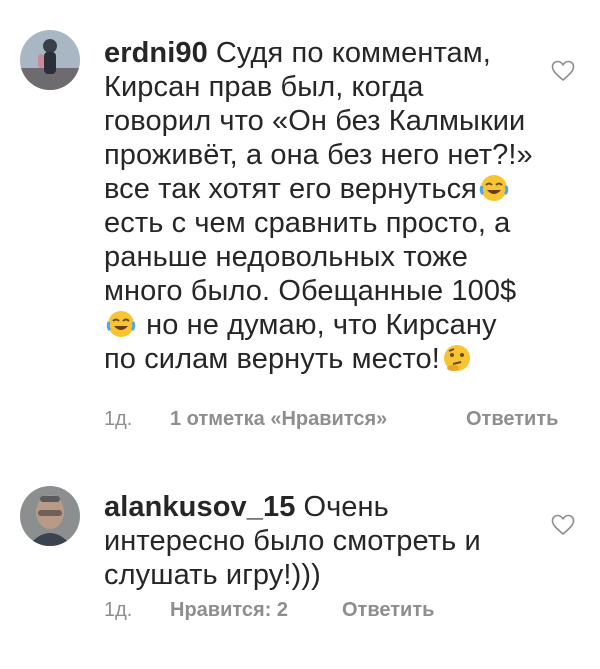  I want to click on username: erdni90, so click(156, 53).